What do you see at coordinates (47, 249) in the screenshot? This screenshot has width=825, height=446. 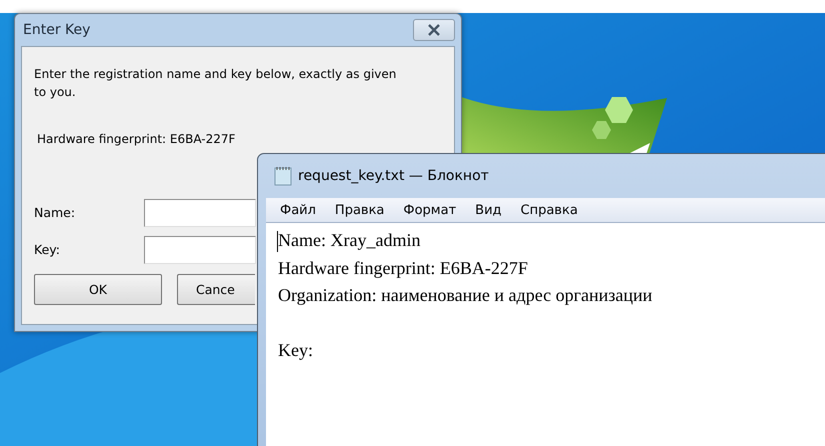 I see `field-label: Key:` at bounding box center [47, 249].